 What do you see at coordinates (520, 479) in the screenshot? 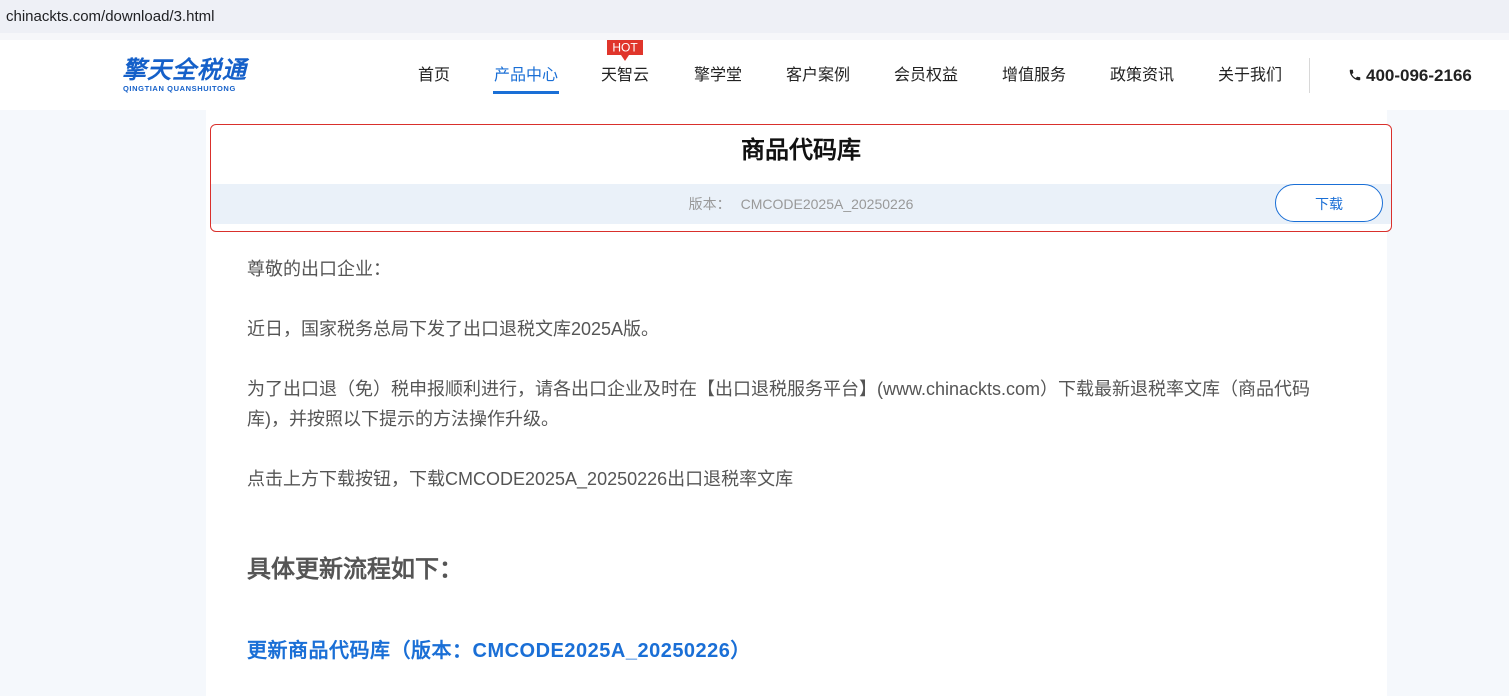
I see `paragraph-download-hint: 点击上方下载按钮，下载CMCODE2025A_20250226出口退税率文库` at bounding box center [520, 479].